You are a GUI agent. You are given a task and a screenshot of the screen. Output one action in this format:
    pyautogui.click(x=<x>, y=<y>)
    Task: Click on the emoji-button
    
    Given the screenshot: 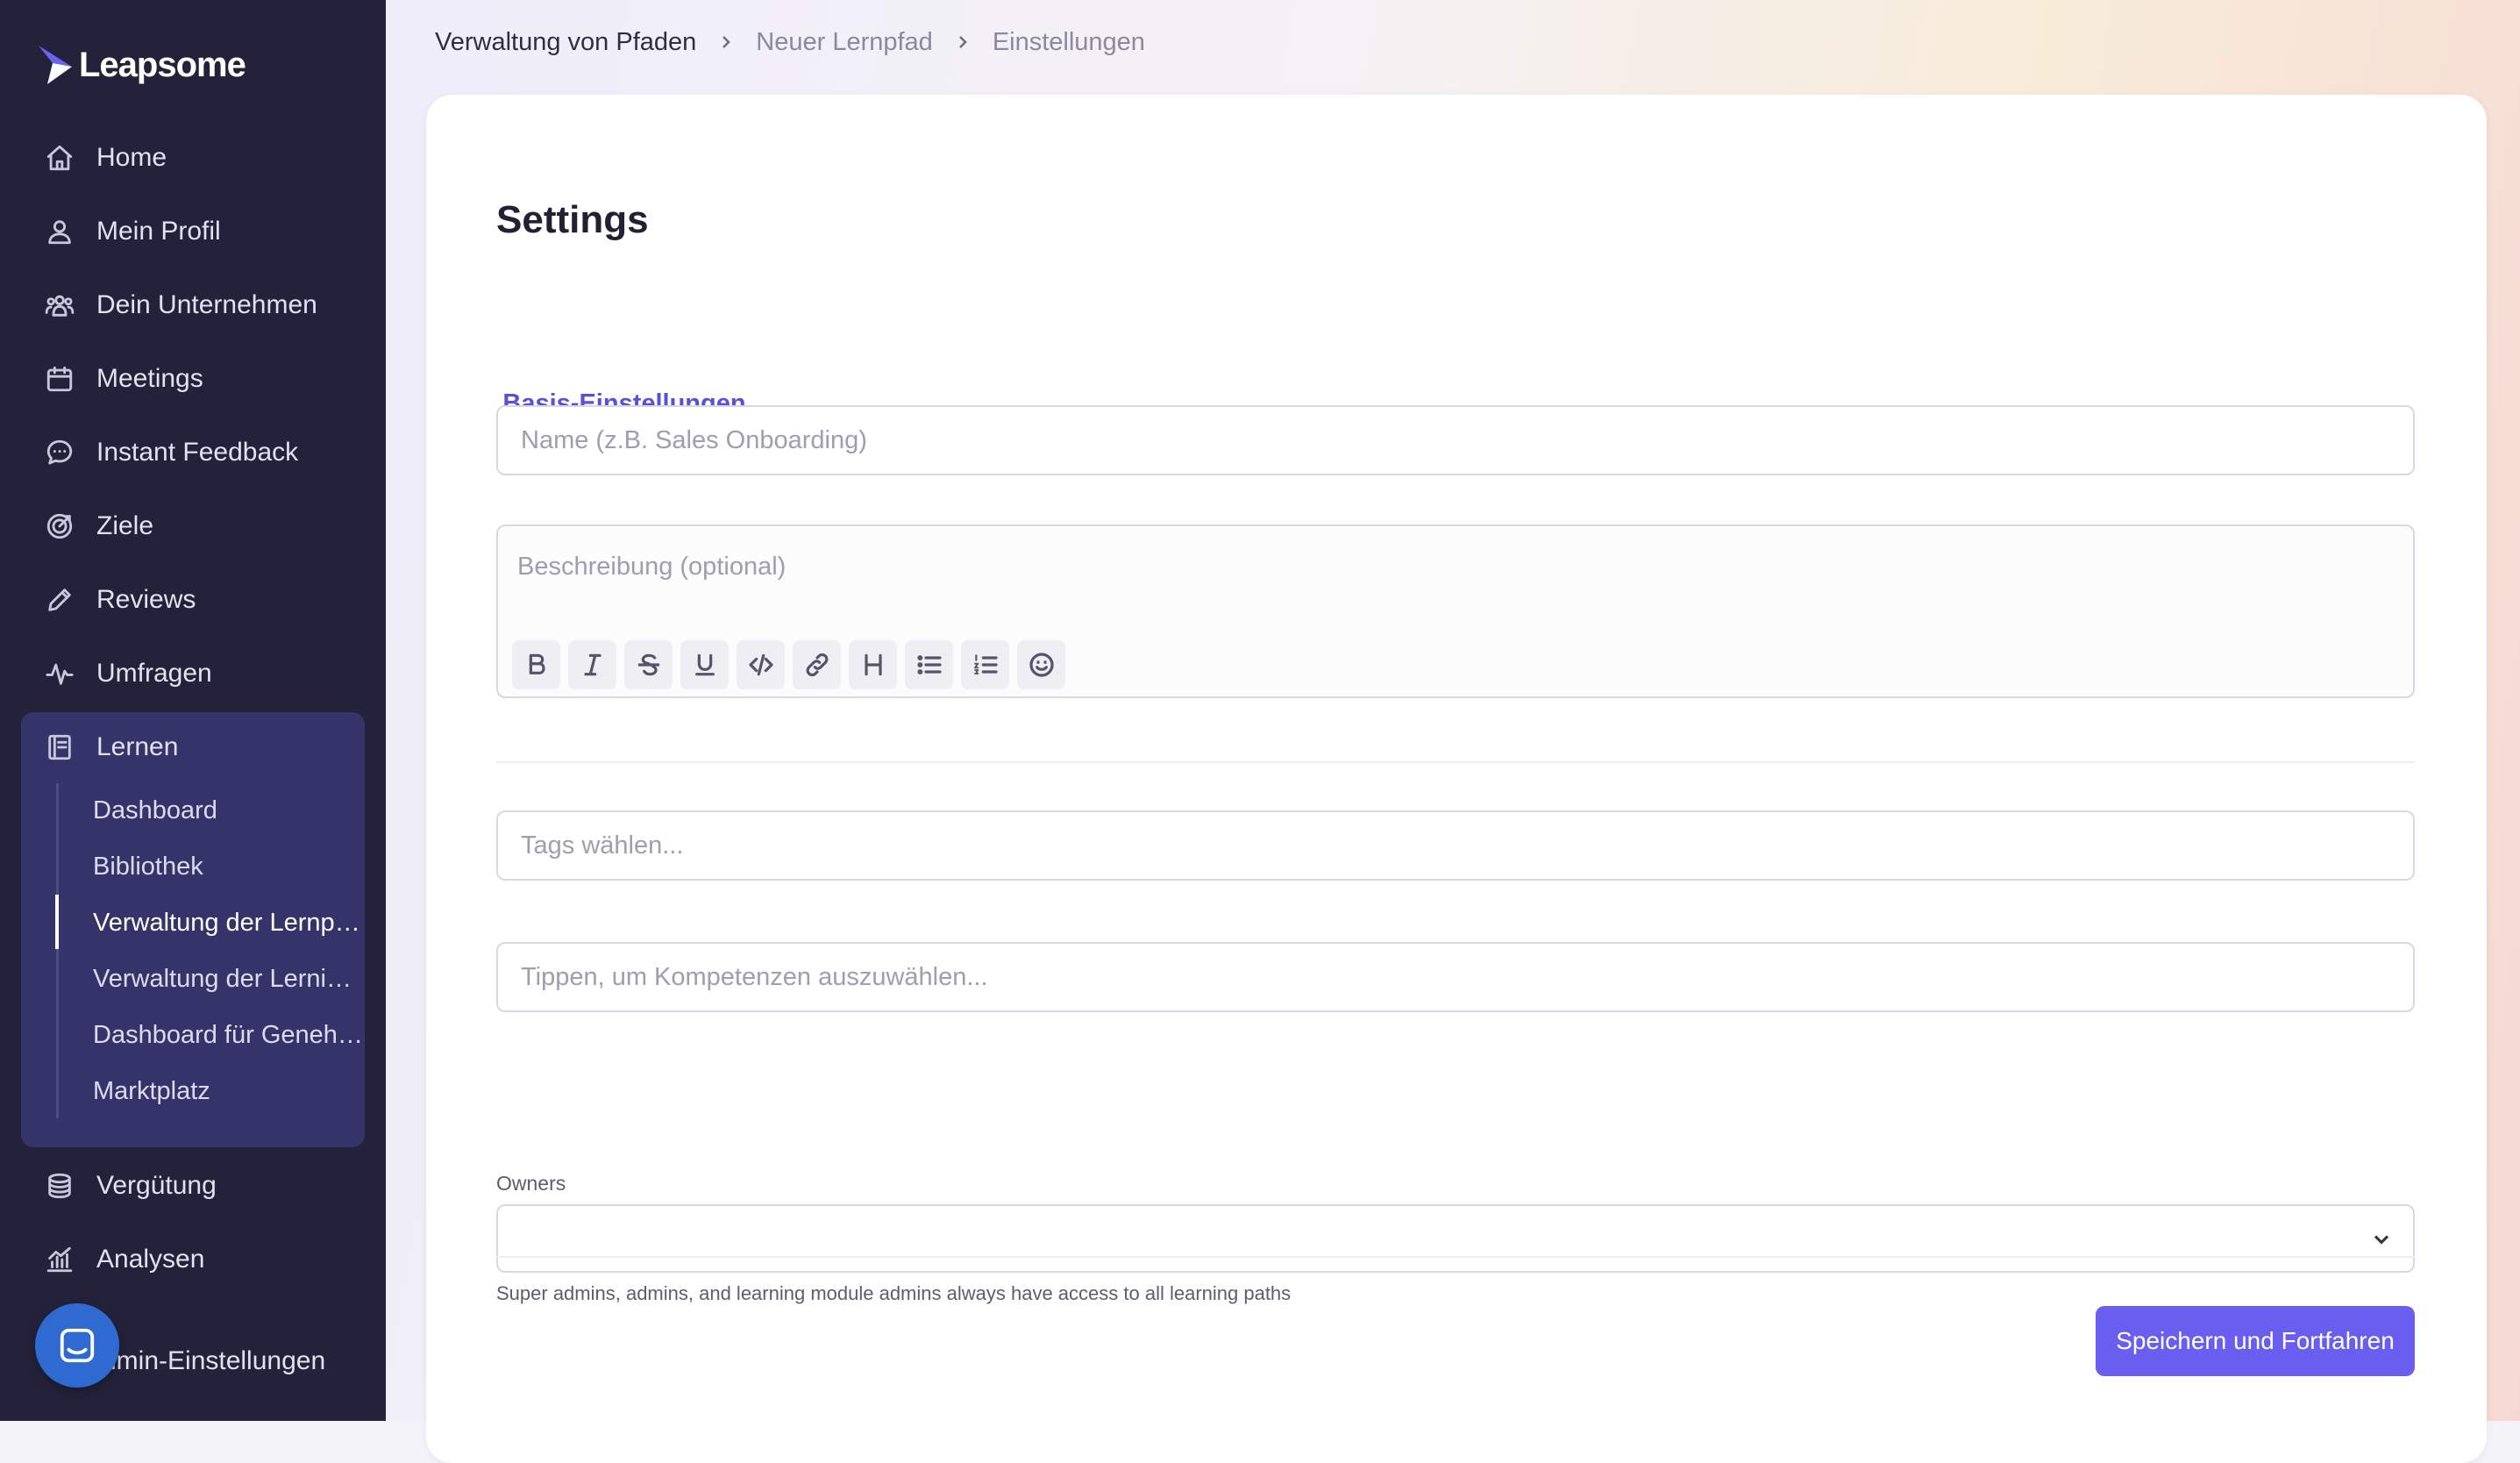 What is the action you would take?
    pyautogui.click(x=1041, y=664)
    